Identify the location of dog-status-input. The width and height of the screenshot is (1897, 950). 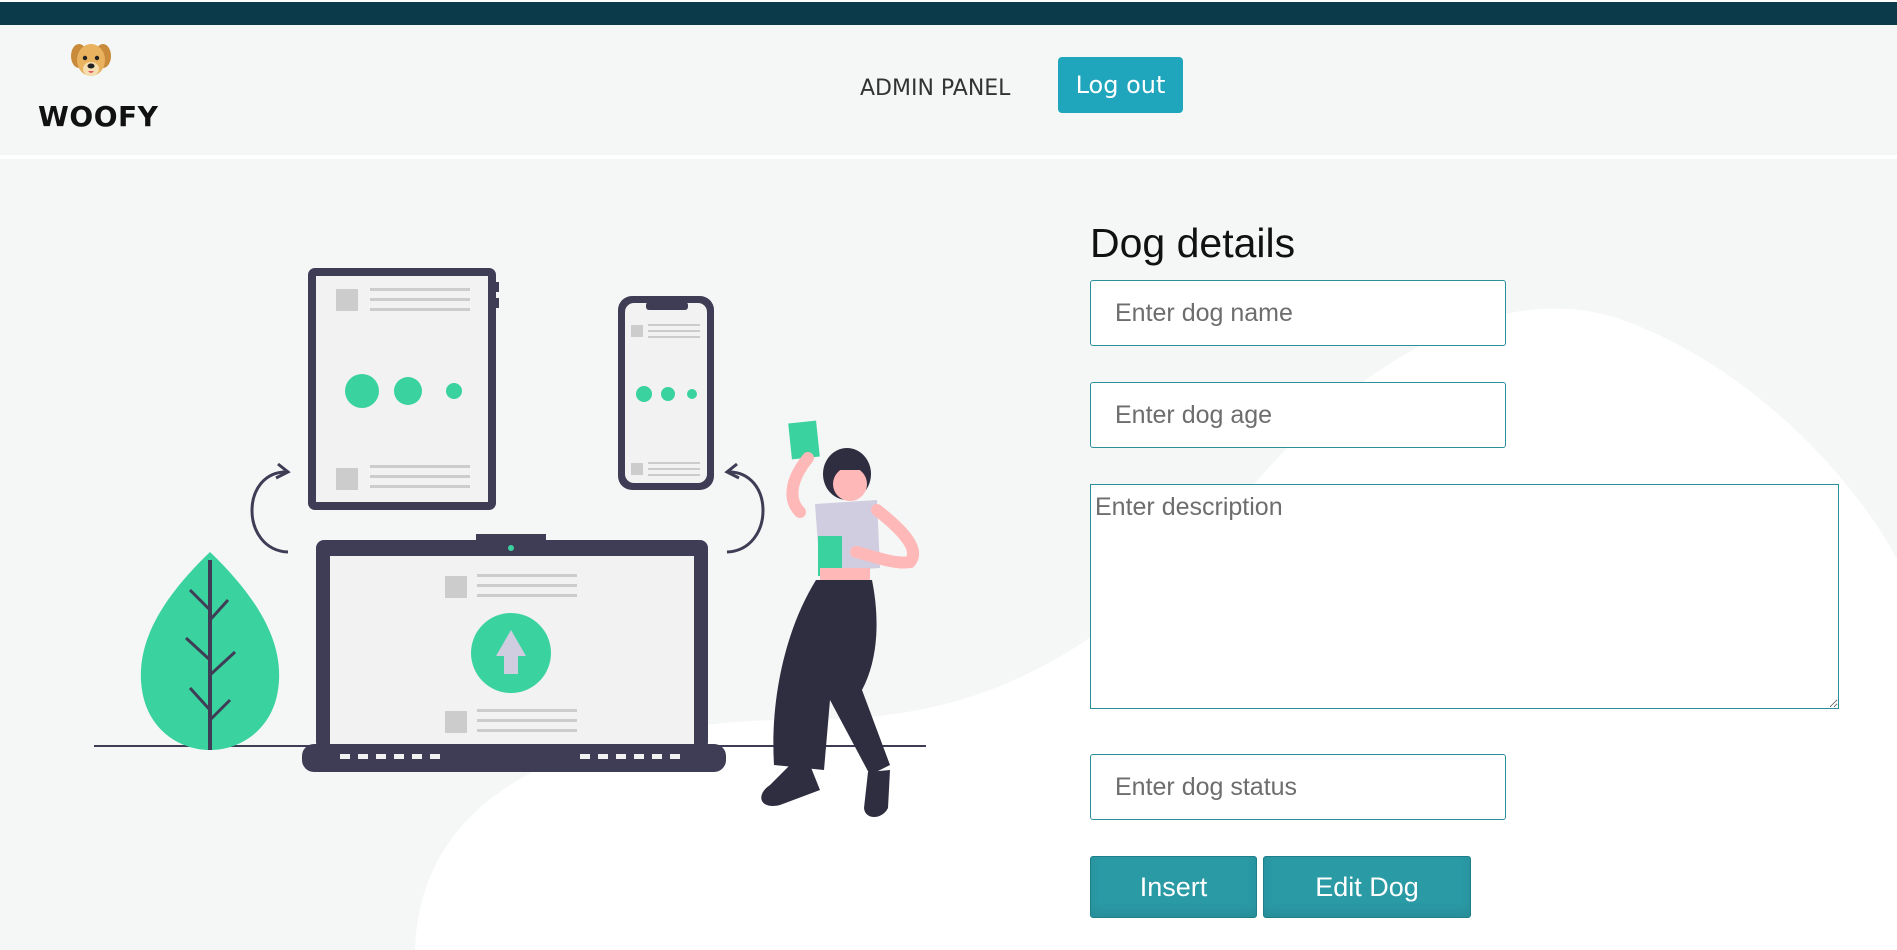
(1298, 787).